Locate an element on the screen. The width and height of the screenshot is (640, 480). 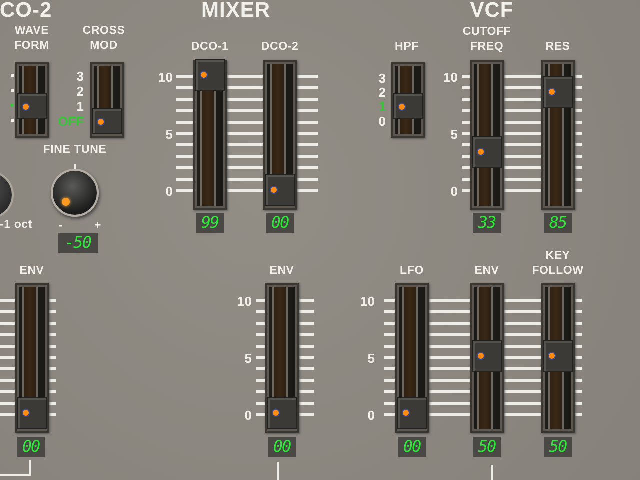
control-label: FOLLOW is located at coordinates (558, 272).